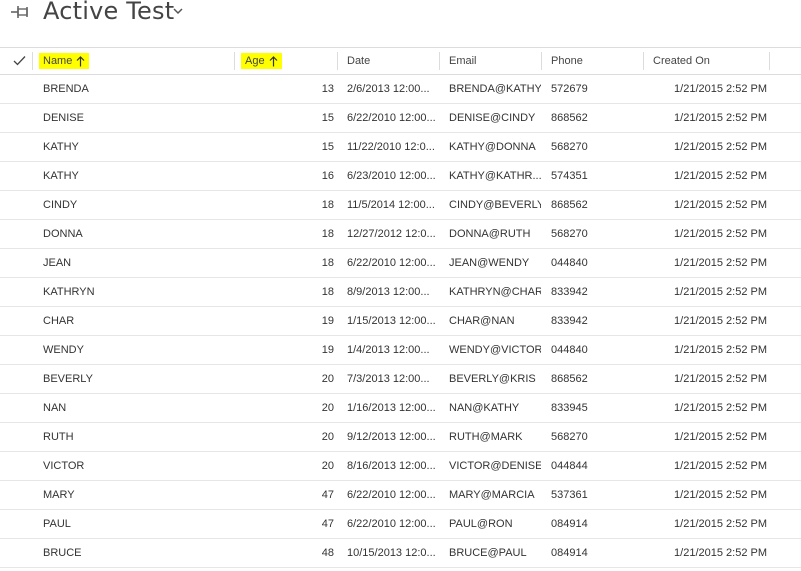 This screenshot has width=801, height=571. What do you see at coordinates (492, 118) in the screenshot?
I see `cell-email: DENISE@CINDY` at bounding box center [492, 118].